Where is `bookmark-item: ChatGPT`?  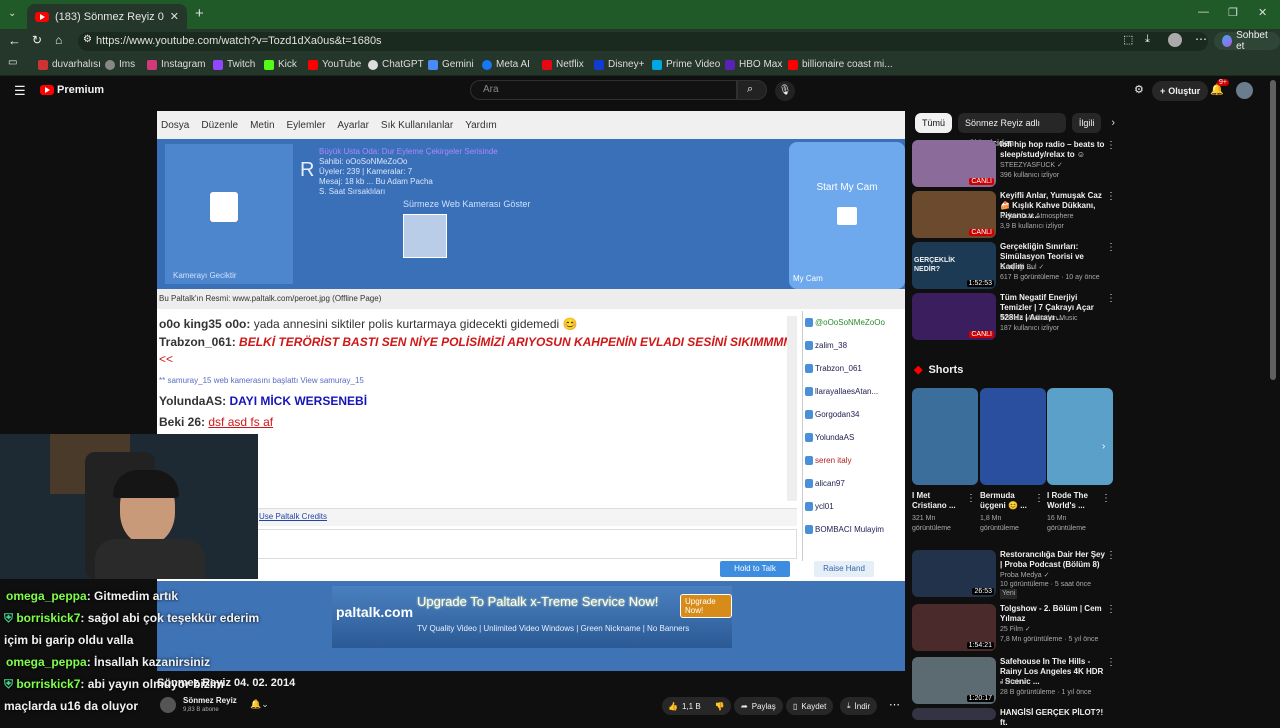
bookmark-item: ChatGPT is located at coordinates (396, 64).